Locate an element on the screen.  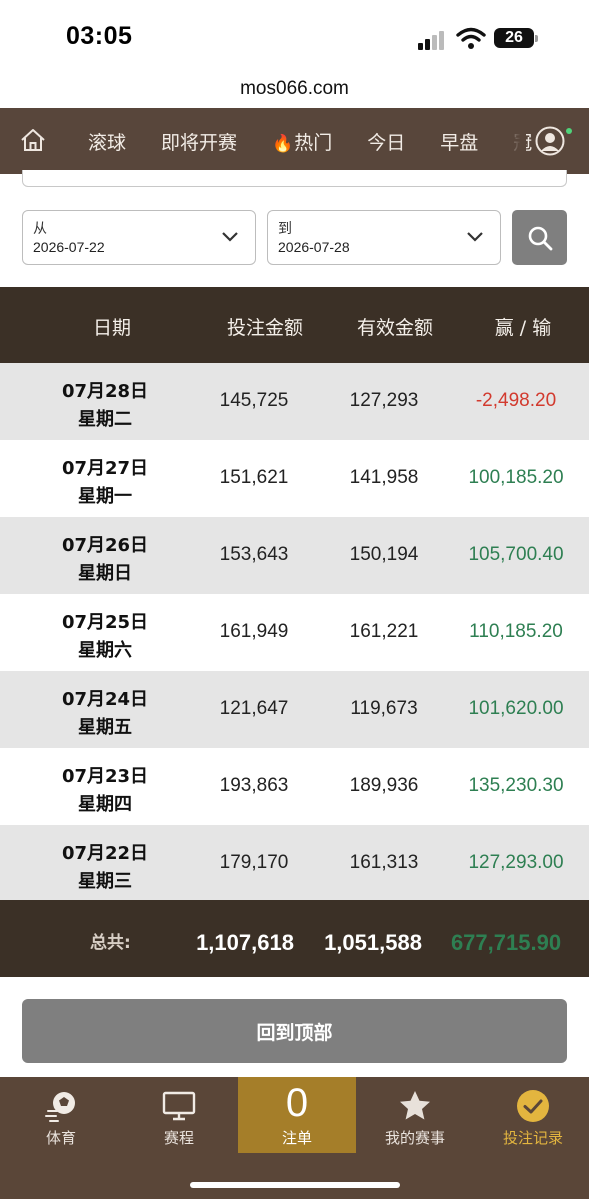
tab-bet-history: 投注记录 is located at coordinates (531, 1115).